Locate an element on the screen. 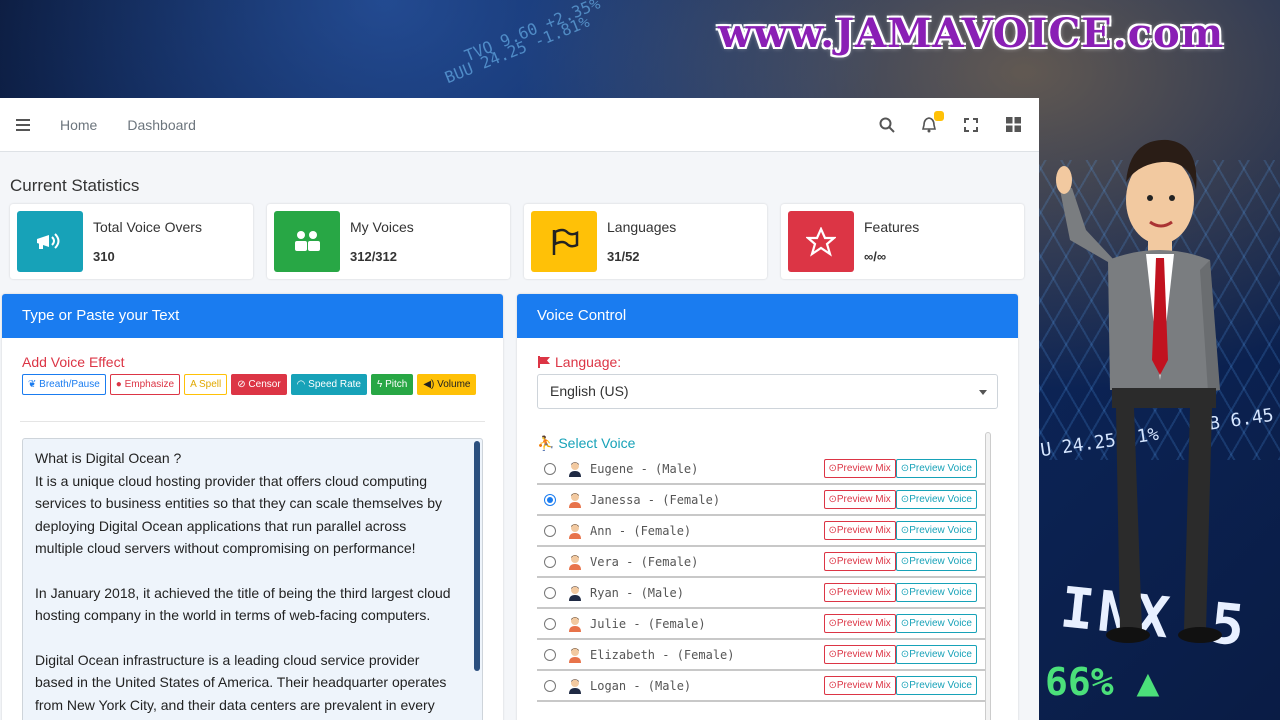 The width and height of the screenshot is (1280, 720). select-voice-label: ⛹ Select Voice is located at coordinates (767, 443).